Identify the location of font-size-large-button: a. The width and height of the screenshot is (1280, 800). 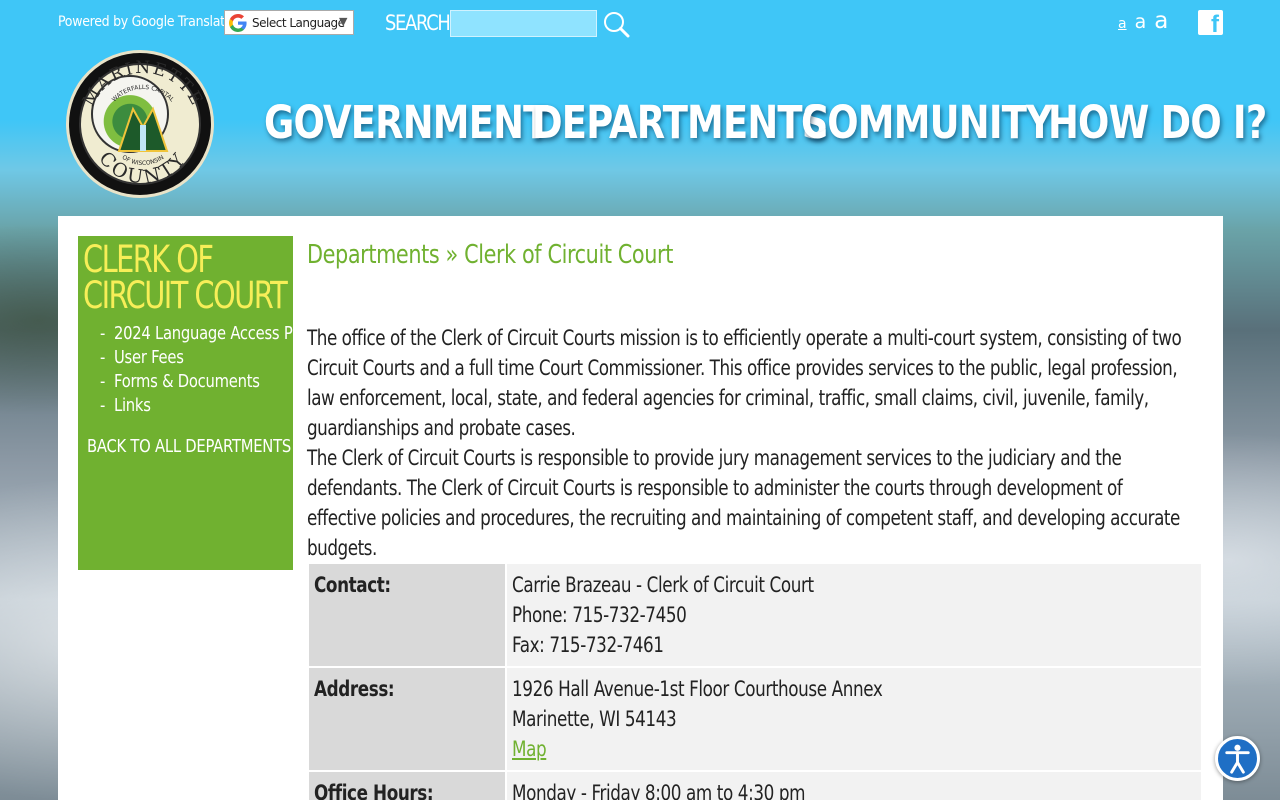
(1161, 21).